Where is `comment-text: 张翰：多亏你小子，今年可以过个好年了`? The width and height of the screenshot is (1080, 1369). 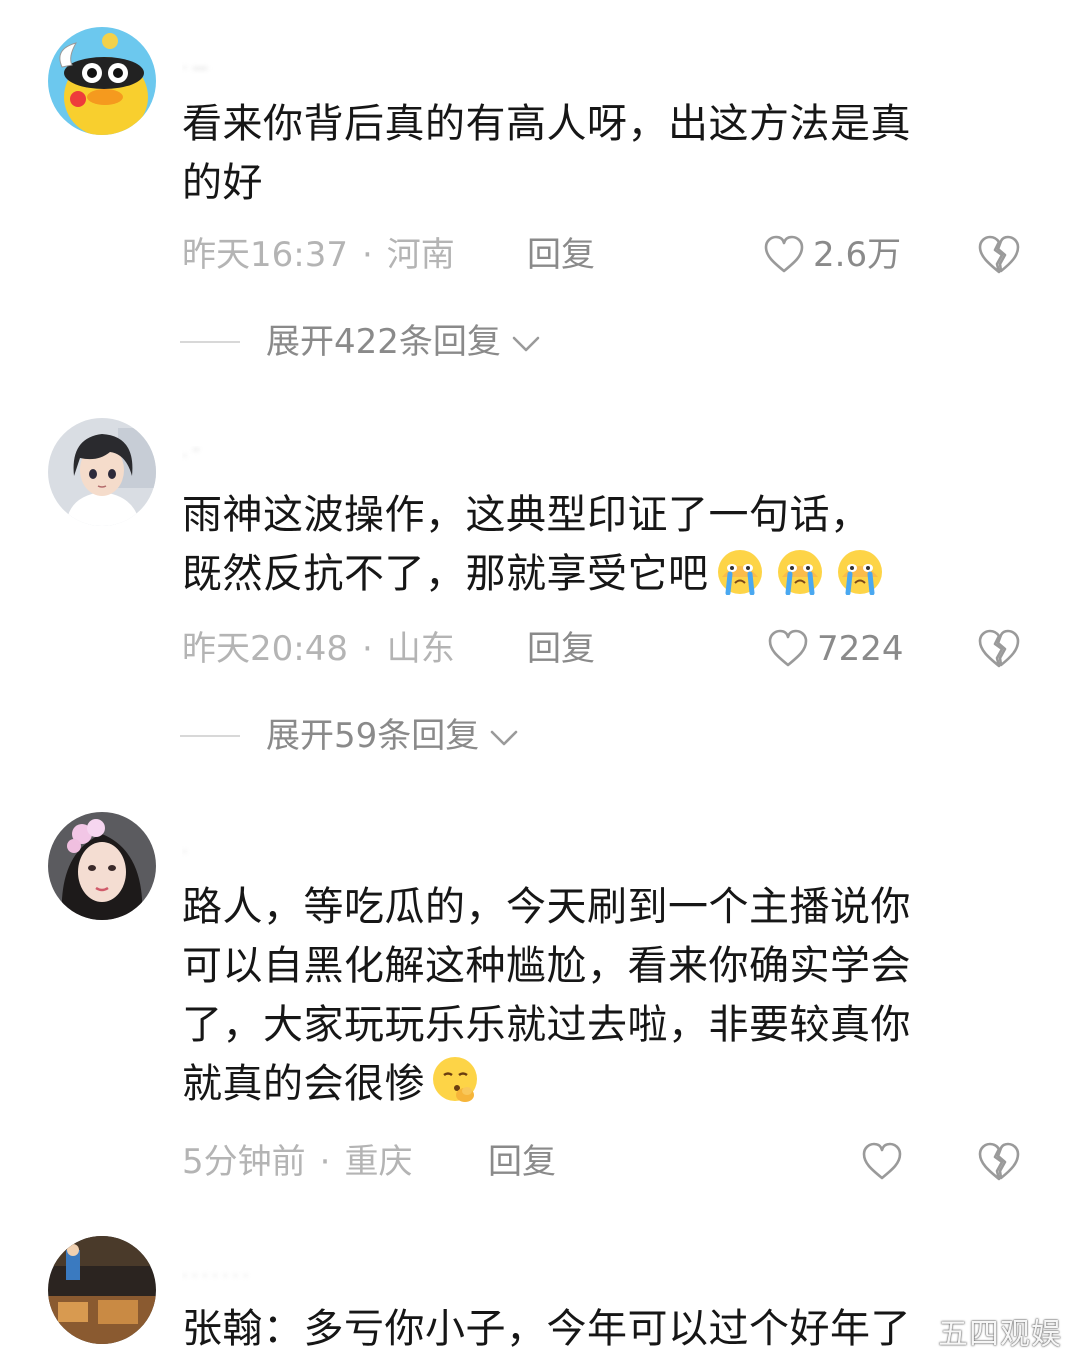 comment-text: 张翰：多亏你小子，今年可以过个好年了 is located at coordinates (546, 1329).